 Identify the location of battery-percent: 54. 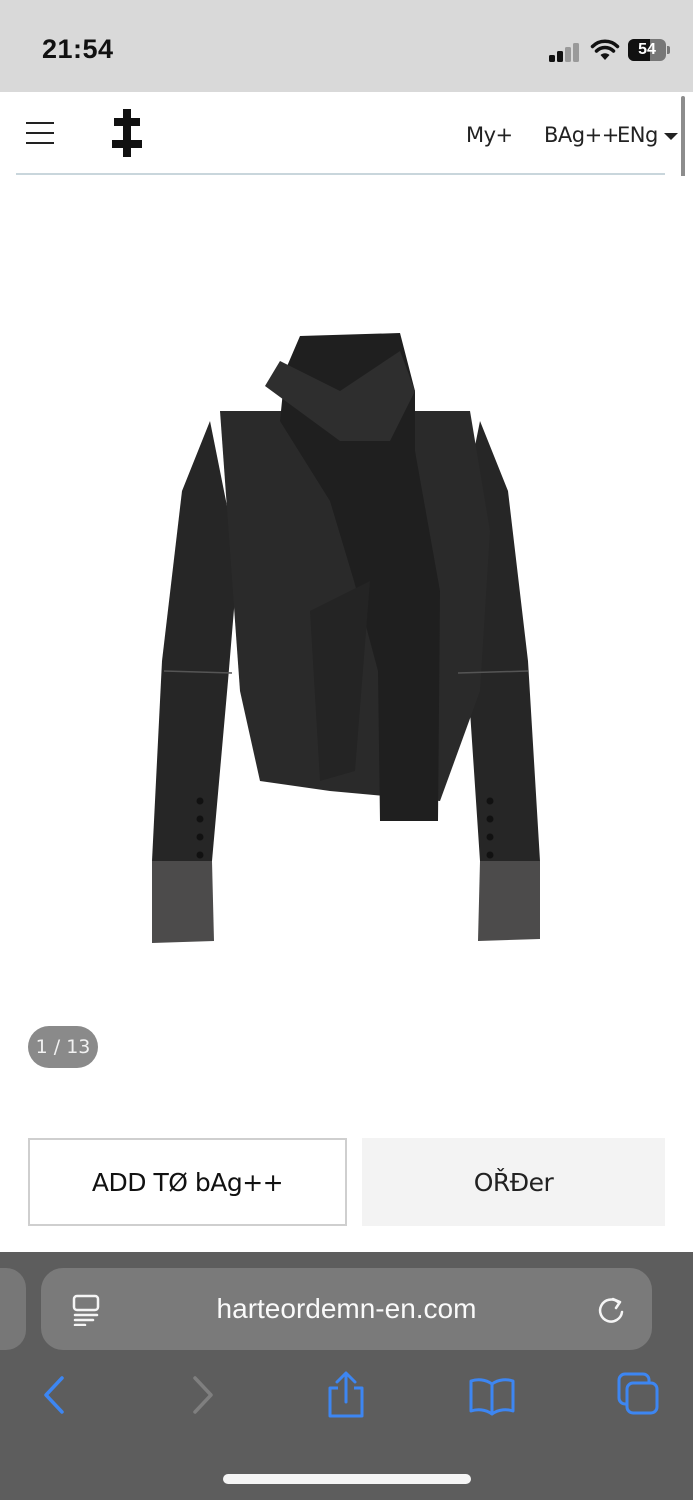
(647, 49).